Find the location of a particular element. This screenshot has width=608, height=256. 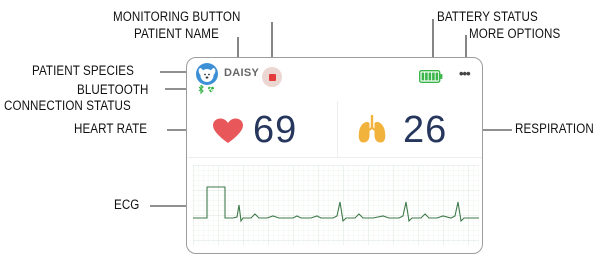

label-more-options: MORE OPTIONS is located at coordinates (515, 33).